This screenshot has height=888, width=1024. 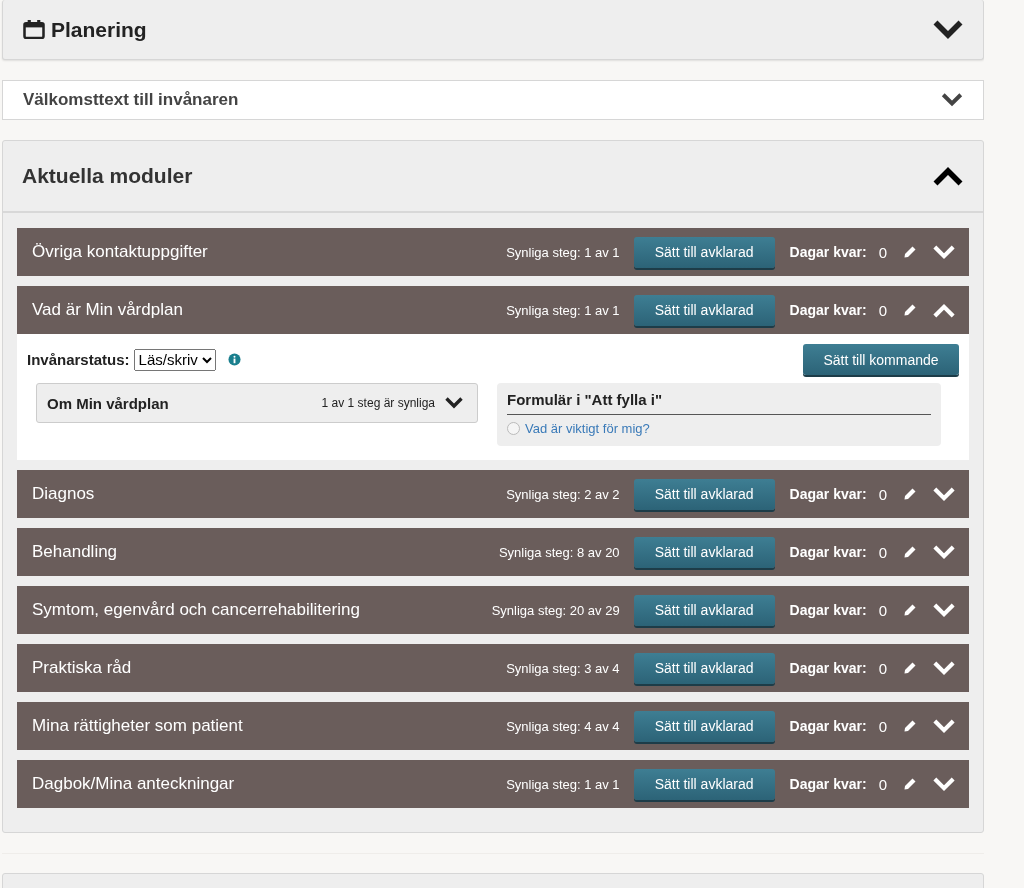 What do you see at coordinates (563, 726) in the screenshot?
I see `visible-steps-text: Synliga steg: 4 av 4` at bounding box center [563, 726].